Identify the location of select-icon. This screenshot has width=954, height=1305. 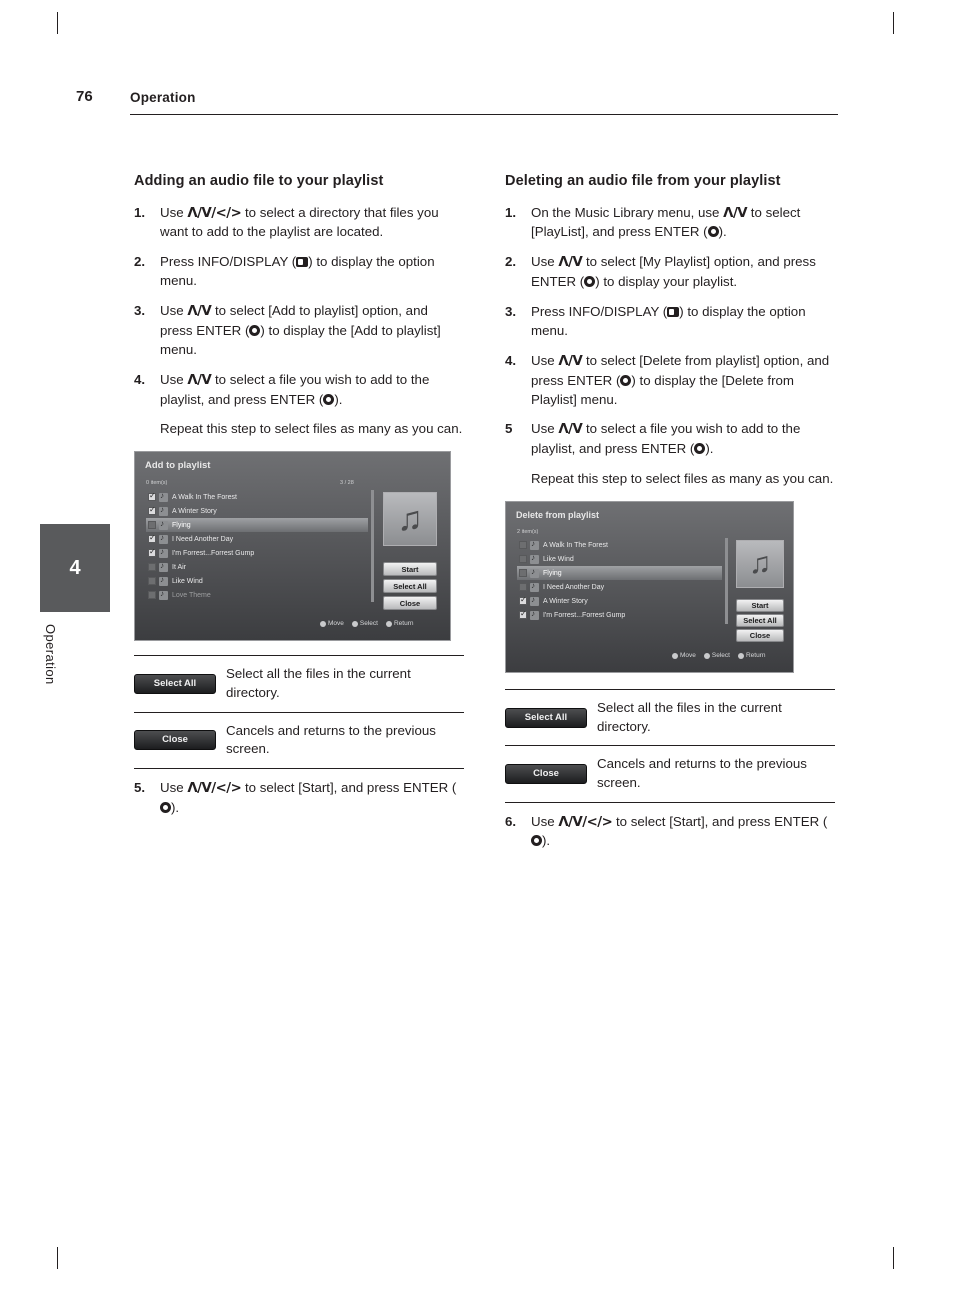
(354, 623).